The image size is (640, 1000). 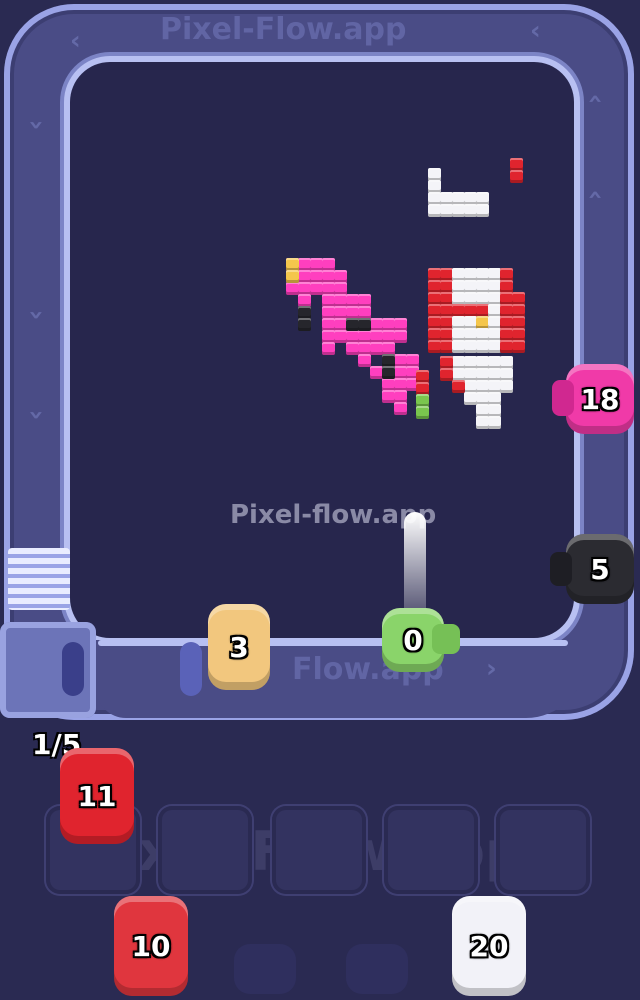 I want to click on lane-rail, so click(x=333, y=643).